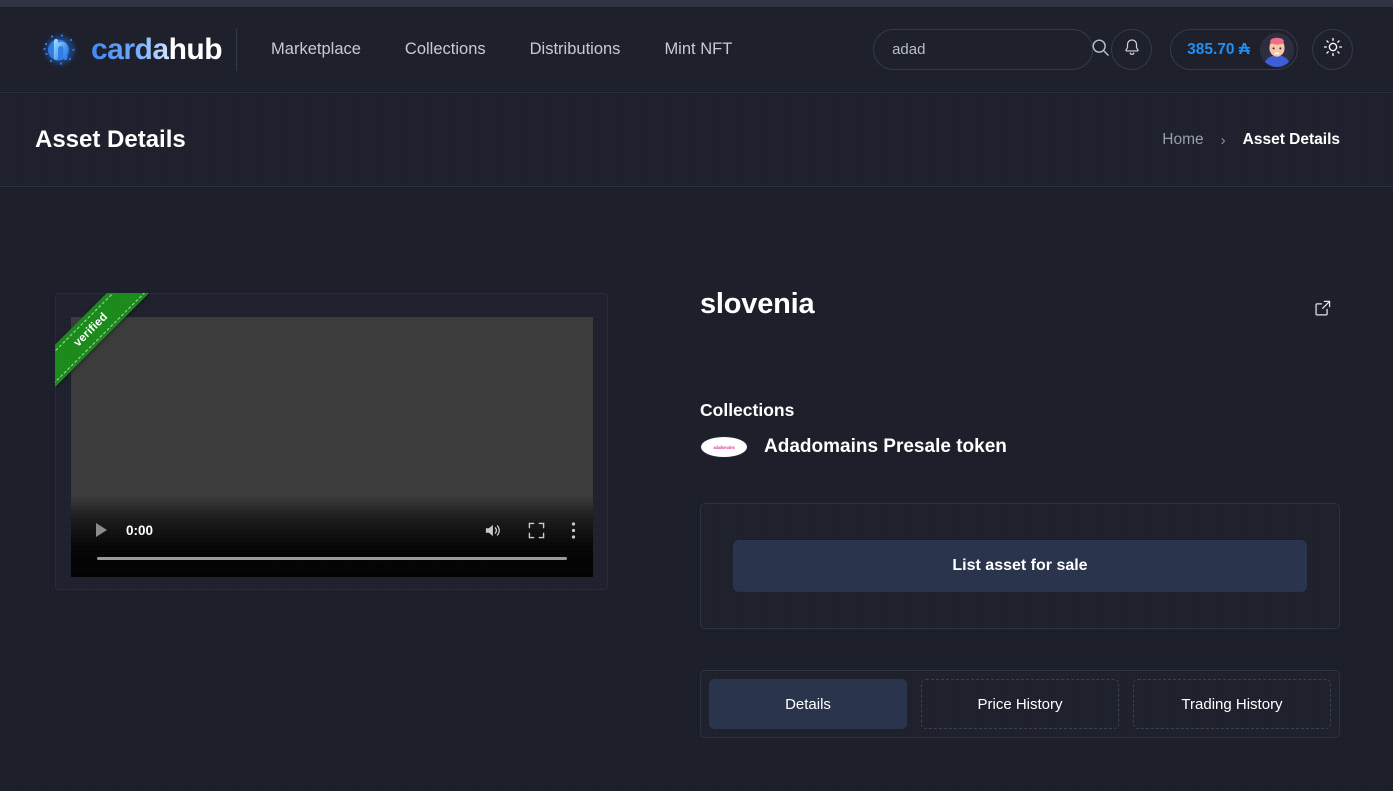 The height and width of the screenshot is (791, 1393). Describe the element at coordinates (808, 704) in the screenshot. I see `tab-details: Details` at that location.